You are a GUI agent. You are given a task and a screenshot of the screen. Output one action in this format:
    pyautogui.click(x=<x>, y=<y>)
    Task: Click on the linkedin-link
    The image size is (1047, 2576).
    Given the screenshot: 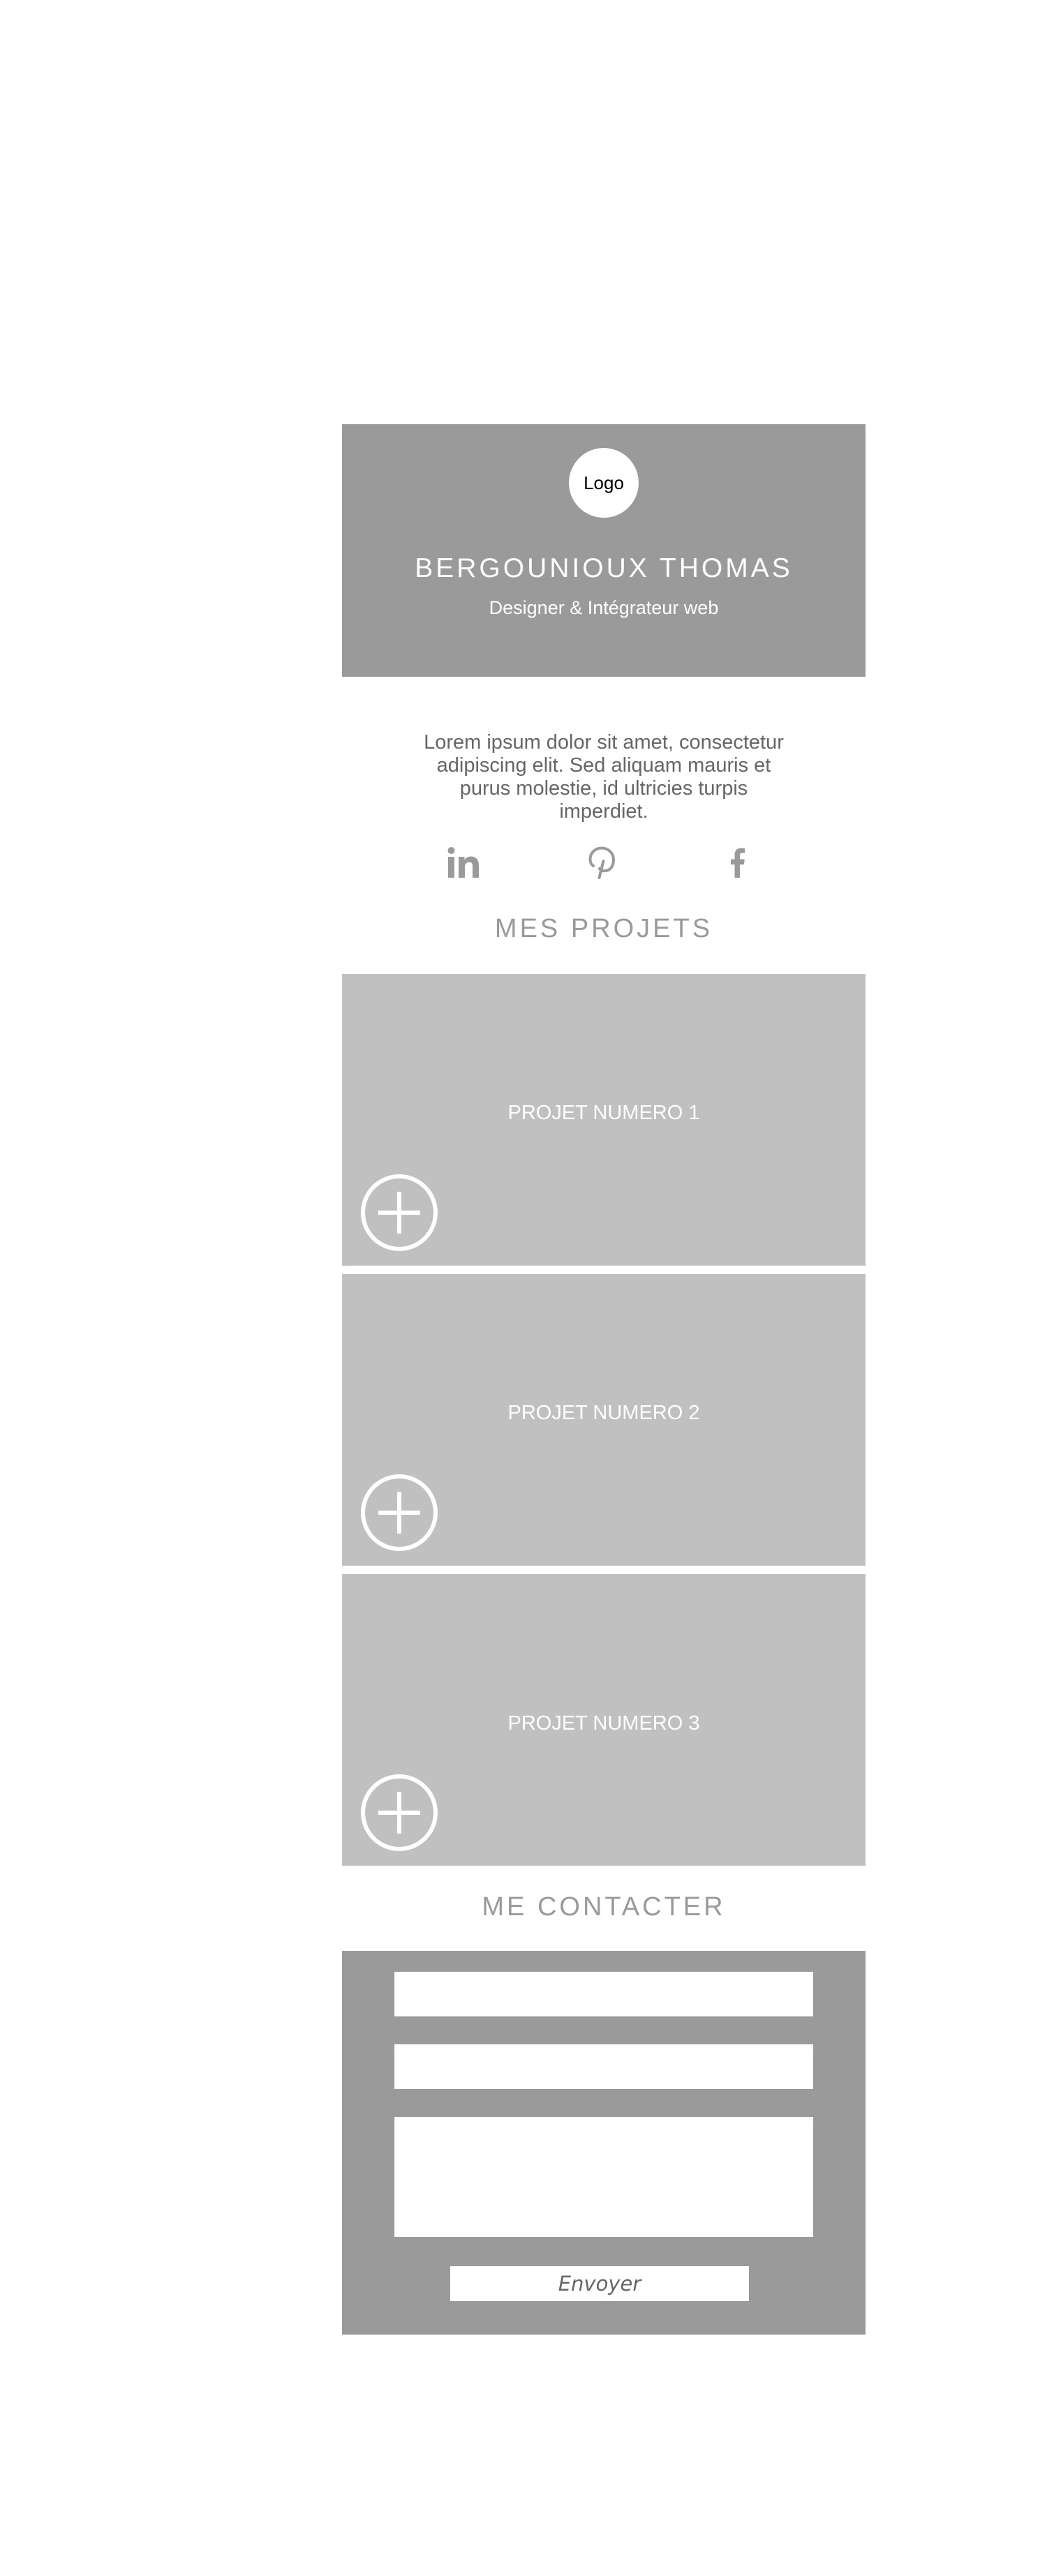 What is the action you would take?
    pyautogui.click(x=463, y=862)
    